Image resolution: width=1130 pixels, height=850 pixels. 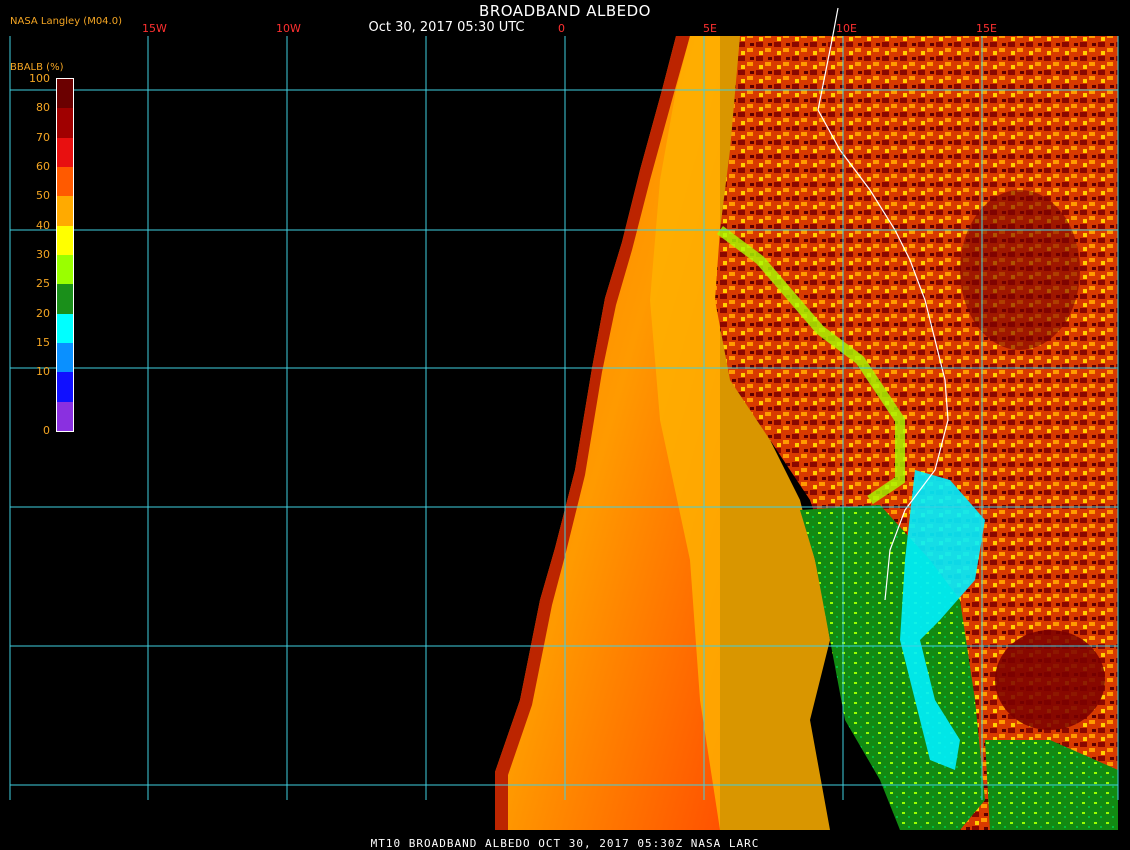 I want to click on dark-highland-north, so click(x=1020, y=270).